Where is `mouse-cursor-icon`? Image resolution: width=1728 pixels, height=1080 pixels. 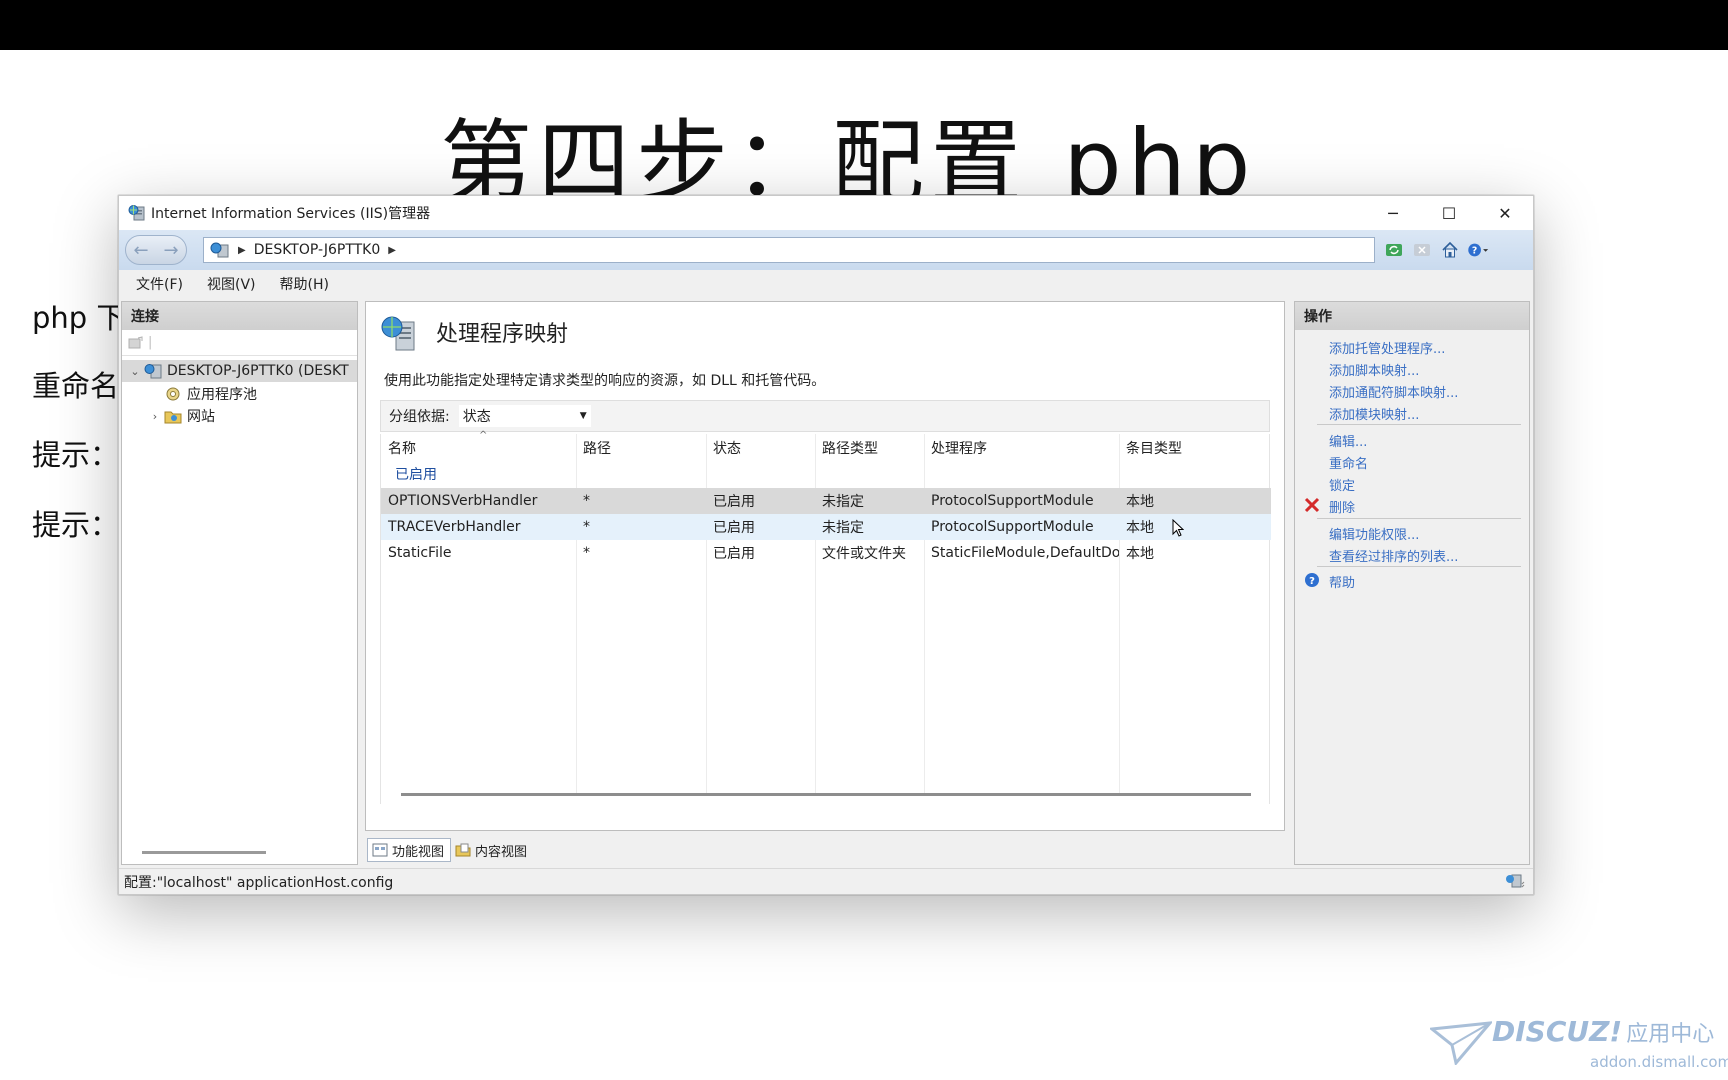 mouse-cursor-icon is located at coordinates (1178, 528).